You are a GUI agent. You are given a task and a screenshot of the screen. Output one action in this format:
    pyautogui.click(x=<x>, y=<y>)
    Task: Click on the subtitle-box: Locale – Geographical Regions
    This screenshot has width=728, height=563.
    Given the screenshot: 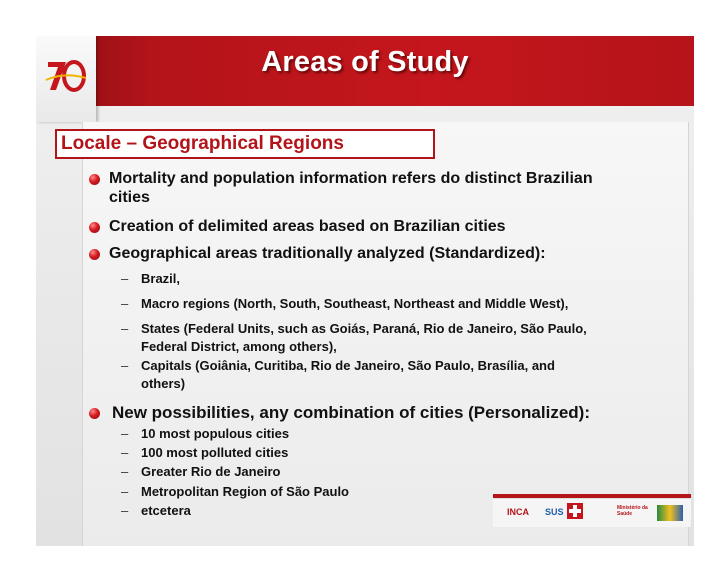 What is the action you would take?
    pyautogui.click(x=245, y=144)
    